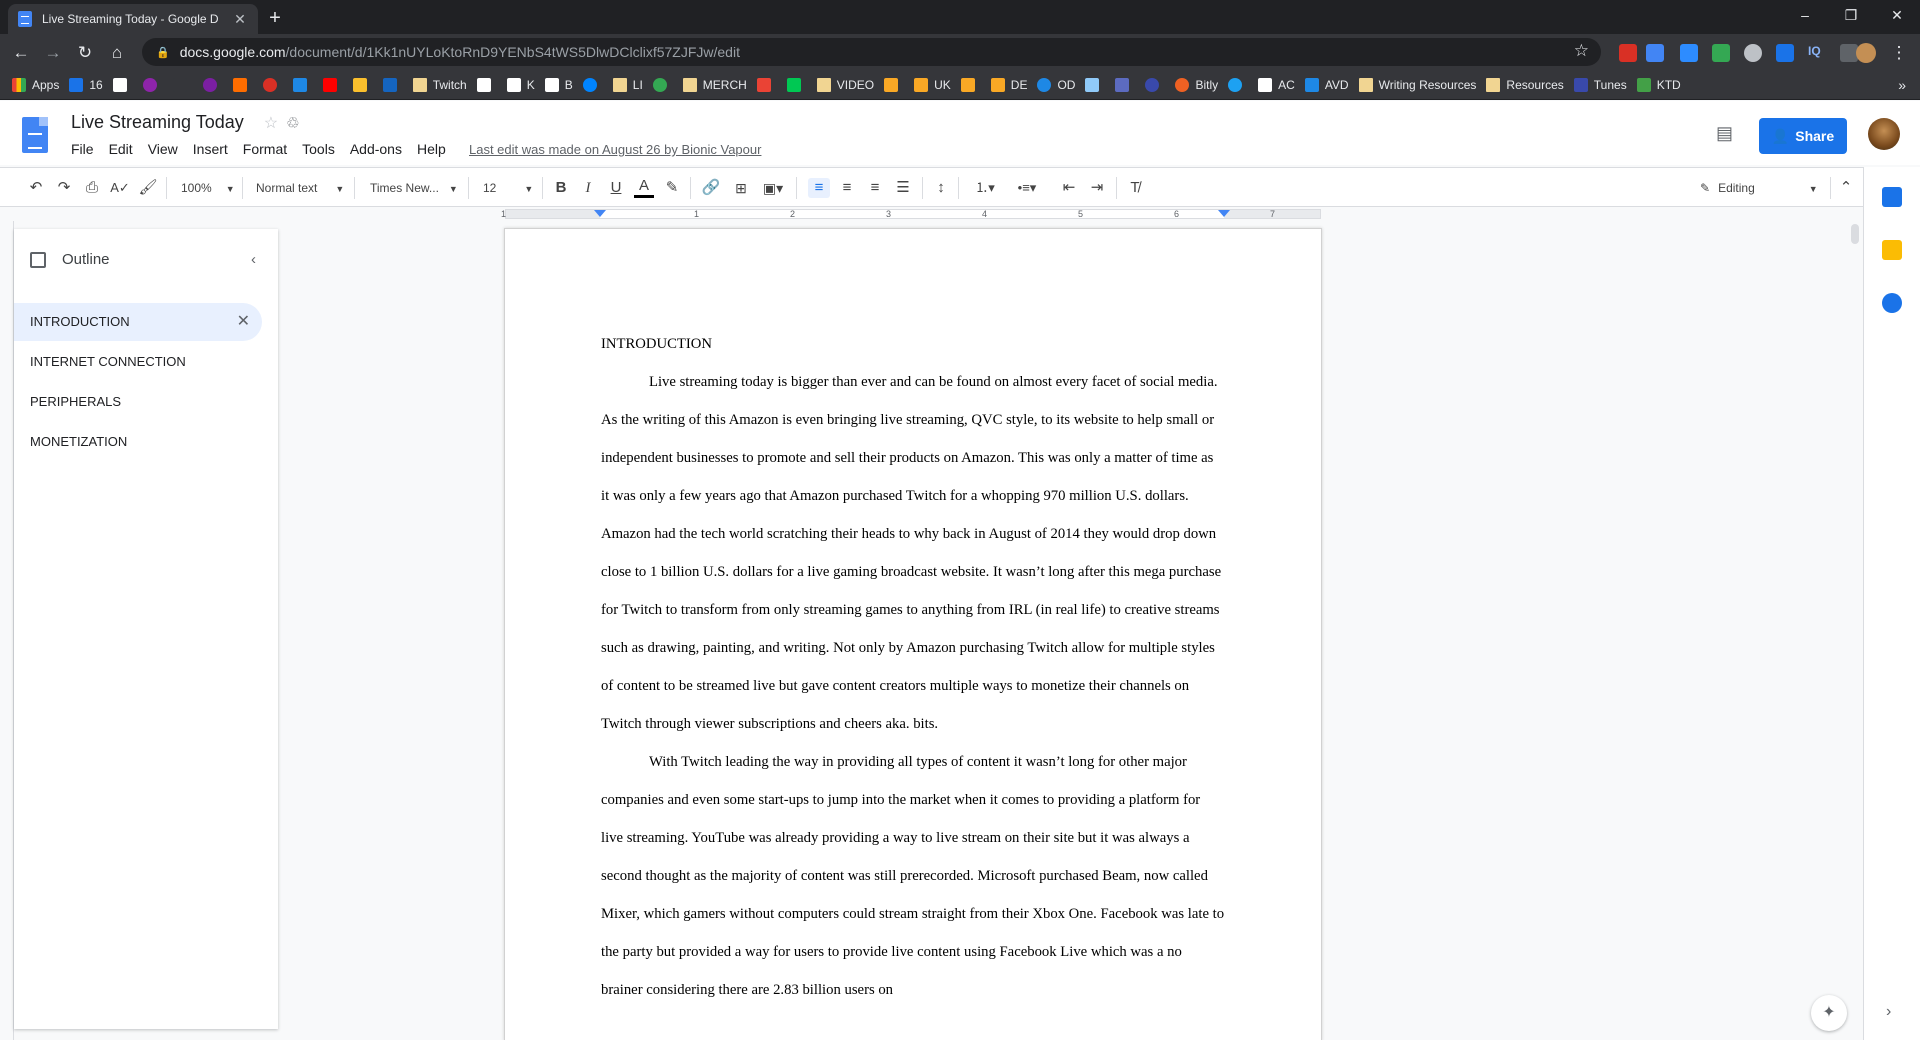  What do you see at coordinates (163, 149) in the screenshot?
I see `menu-view: View` at bounding box center [163, 149].